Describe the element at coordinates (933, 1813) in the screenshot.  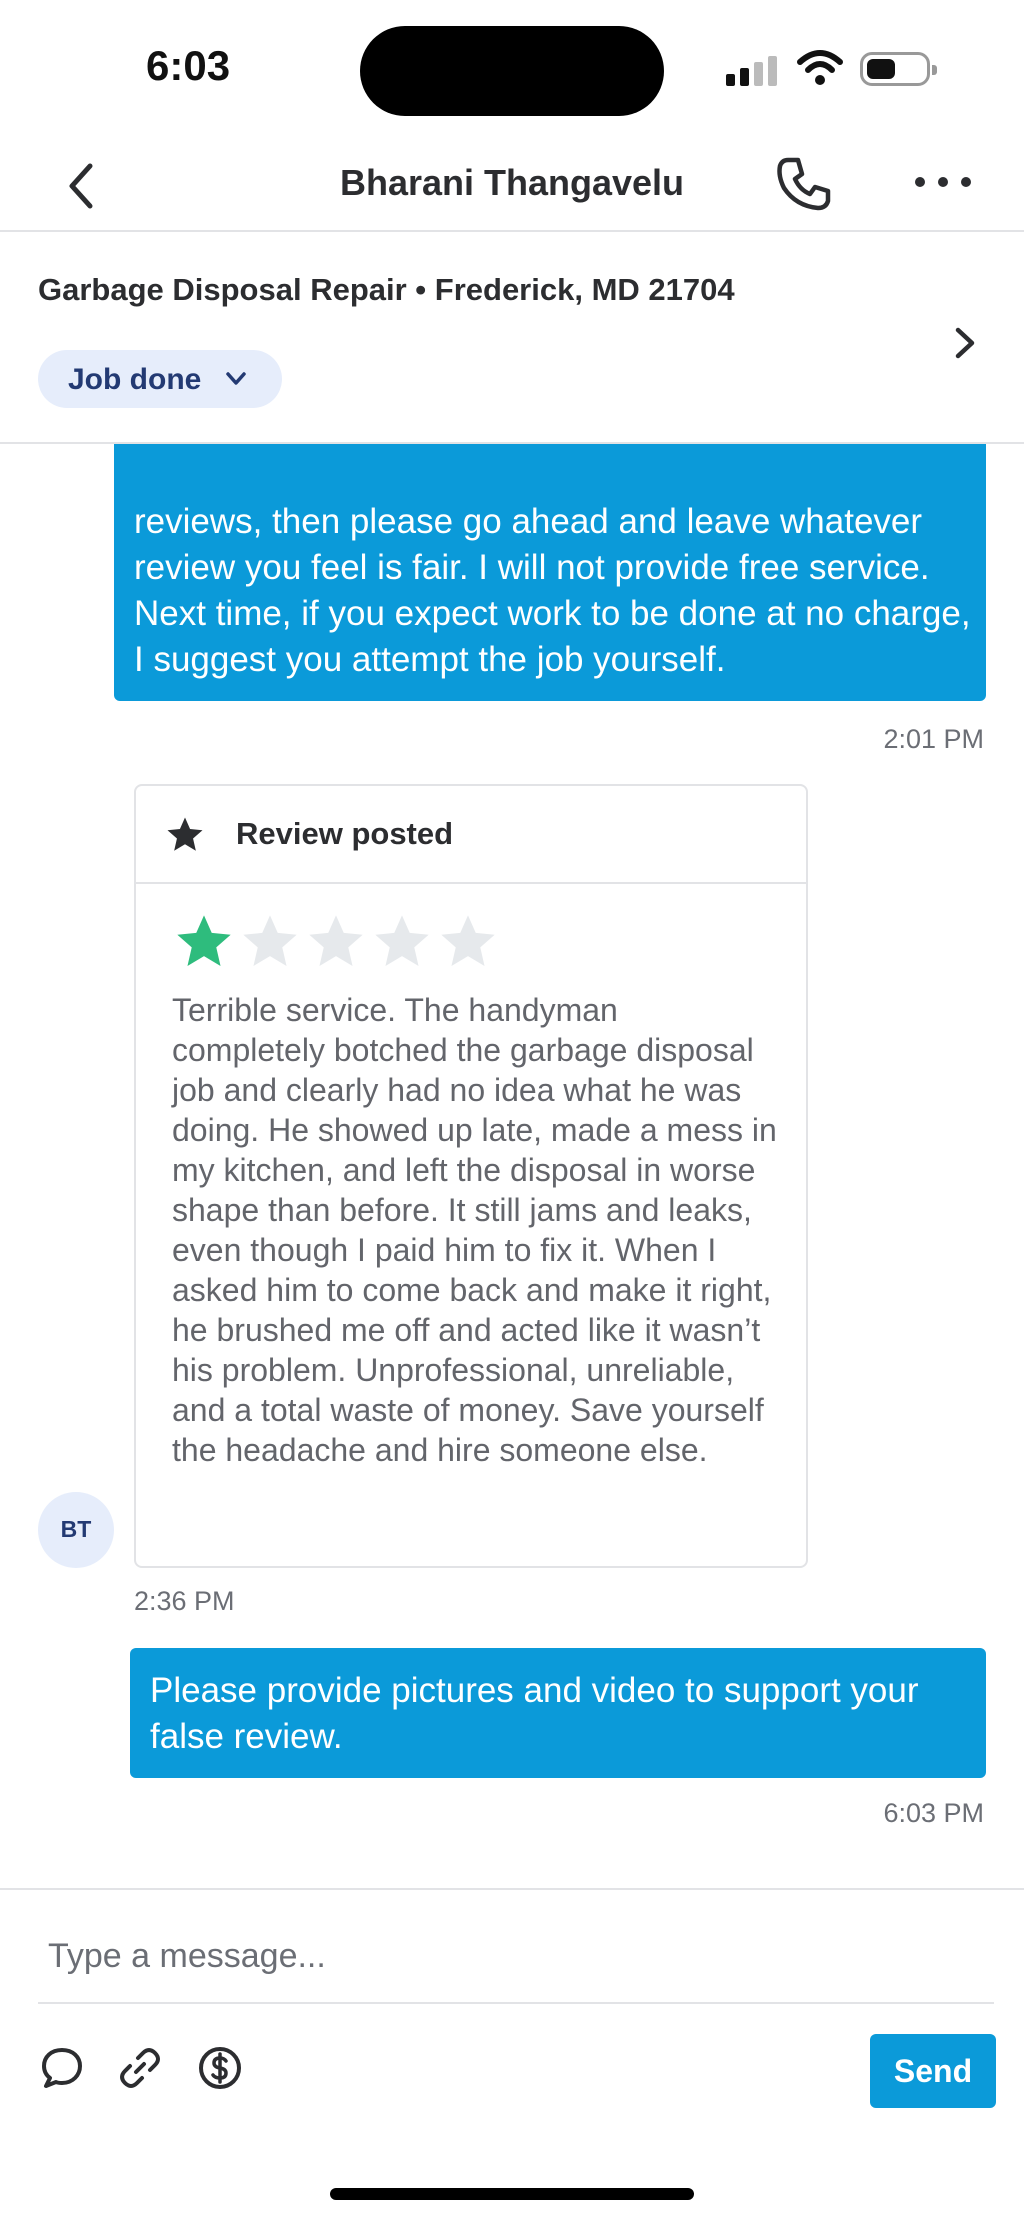
I see `message-timestamp: 6:03 PM` at that location.